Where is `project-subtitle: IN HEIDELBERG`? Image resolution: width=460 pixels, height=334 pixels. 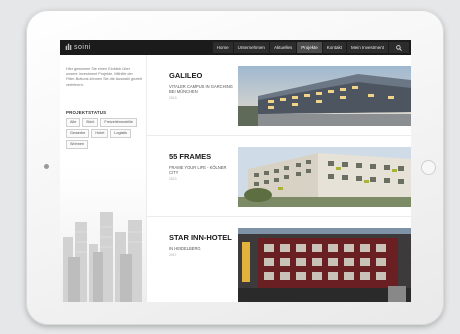
project-subtitle: IN HEIDELBERG is located at coordinates (185, 248).